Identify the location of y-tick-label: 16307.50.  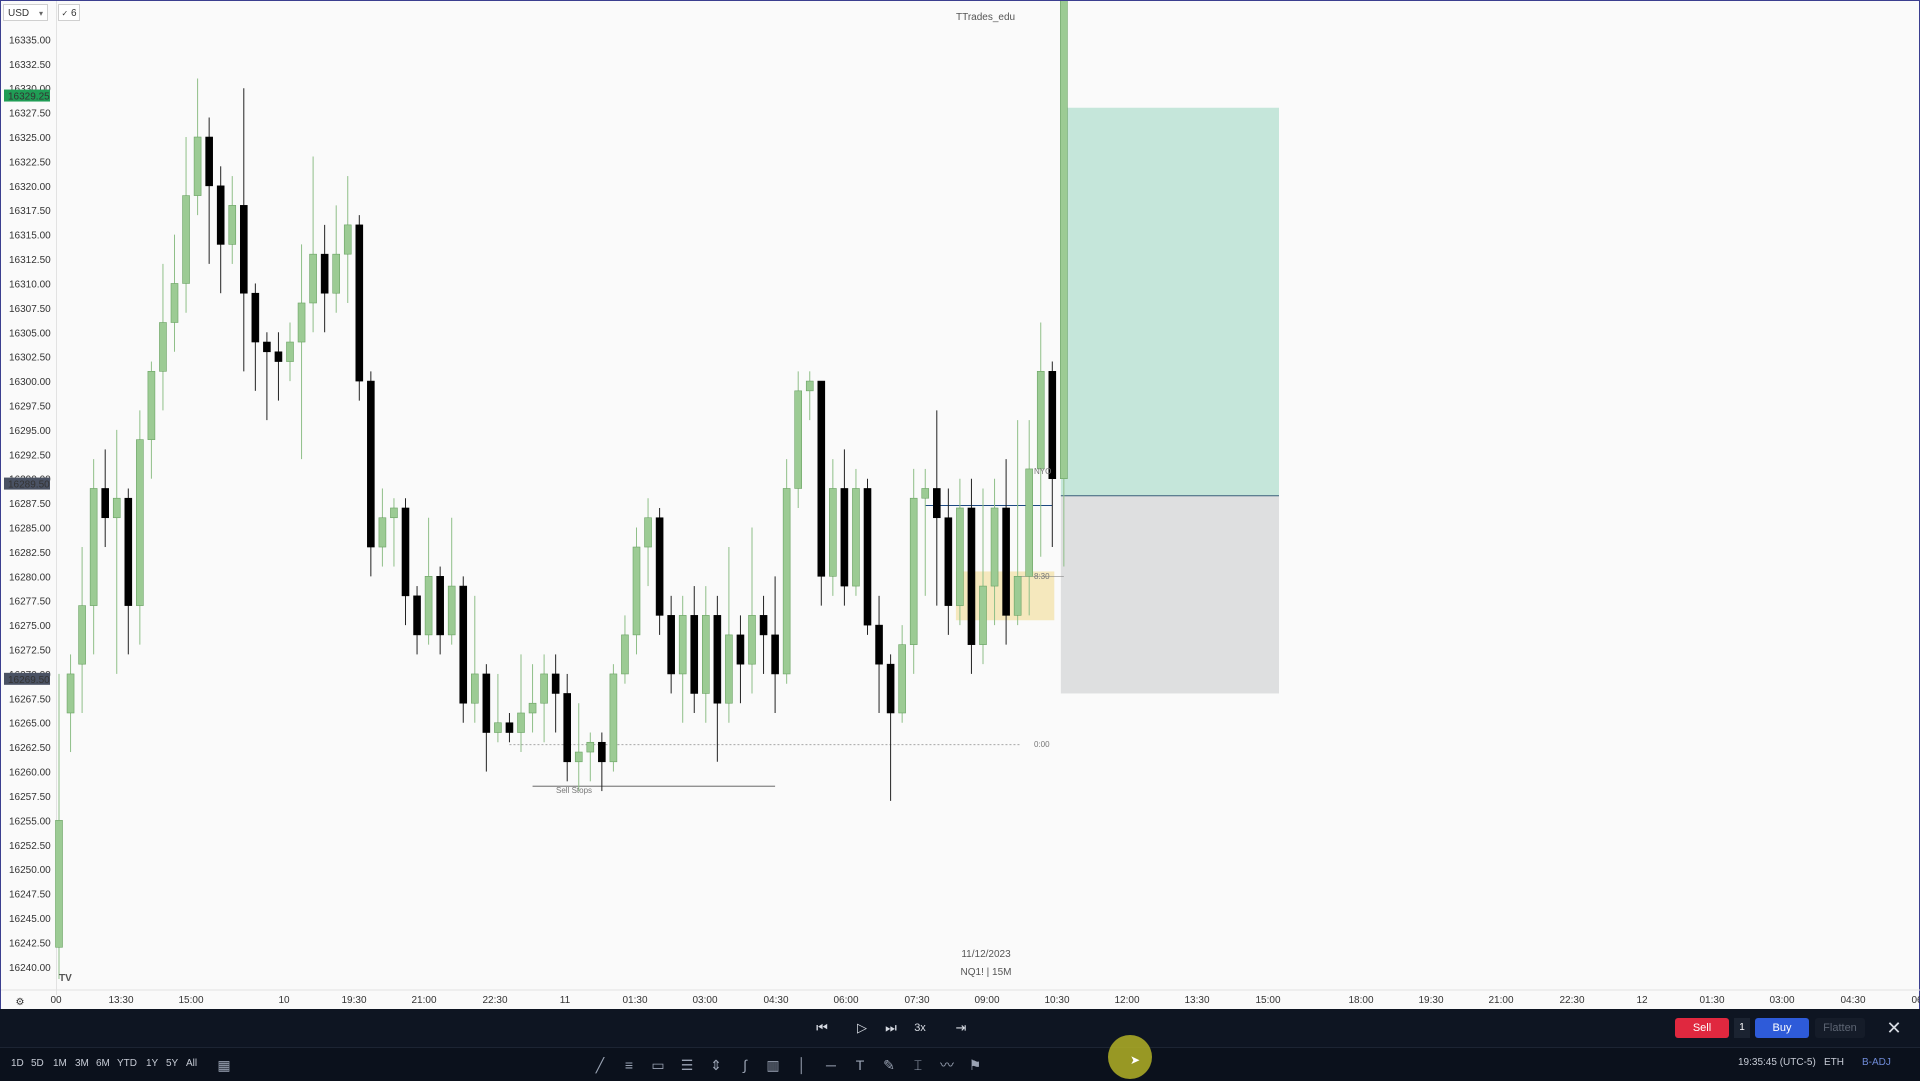
(30, 309).